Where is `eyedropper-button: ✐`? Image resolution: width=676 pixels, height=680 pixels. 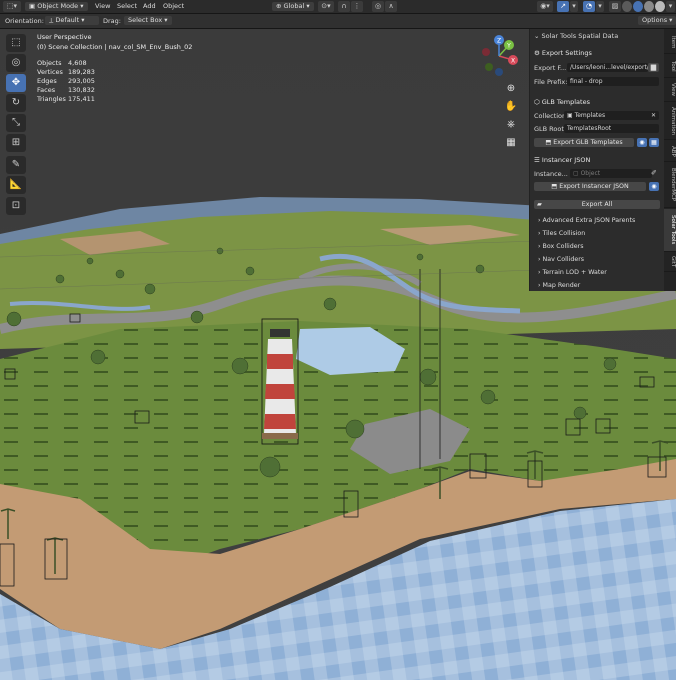
eyedropper-button: ✐ is located at coordinates (655, 173).